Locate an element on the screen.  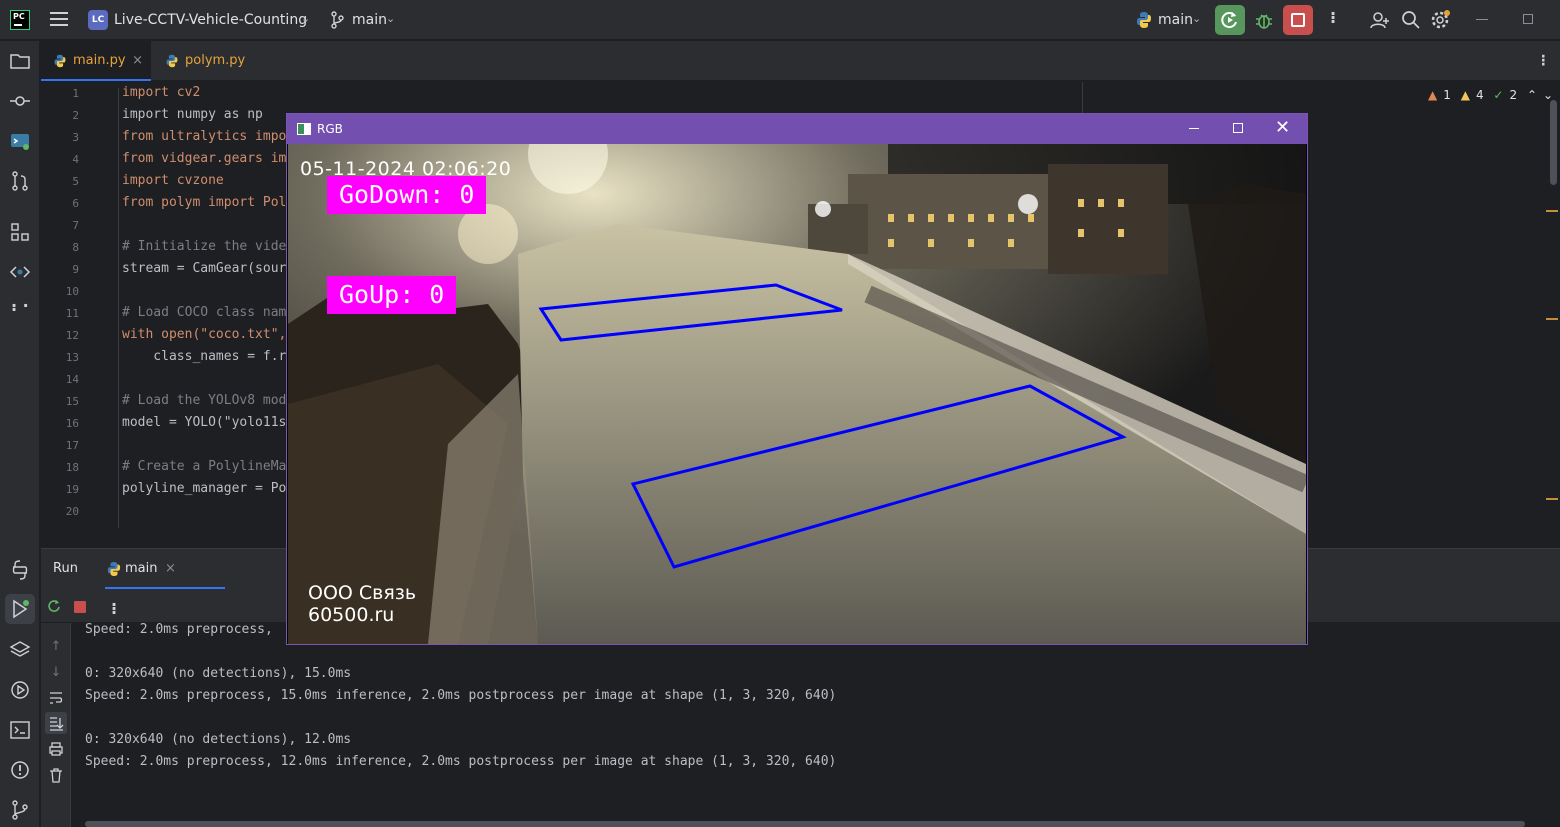
structure-icon is located at coordinates (20, 232).